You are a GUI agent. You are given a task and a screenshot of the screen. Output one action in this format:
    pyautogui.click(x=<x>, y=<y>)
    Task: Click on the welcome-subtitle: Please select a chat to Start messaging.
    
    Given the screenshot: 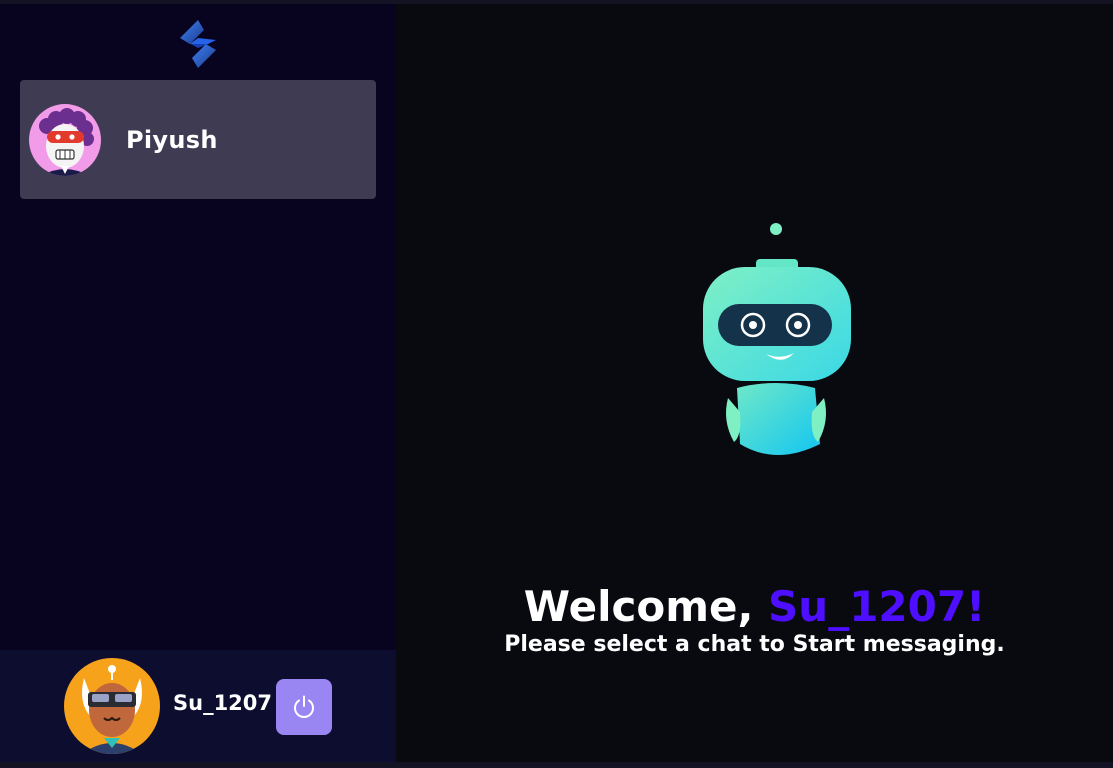 What is the action you would take?
    pyautogui.click(x=754, y=644)
    